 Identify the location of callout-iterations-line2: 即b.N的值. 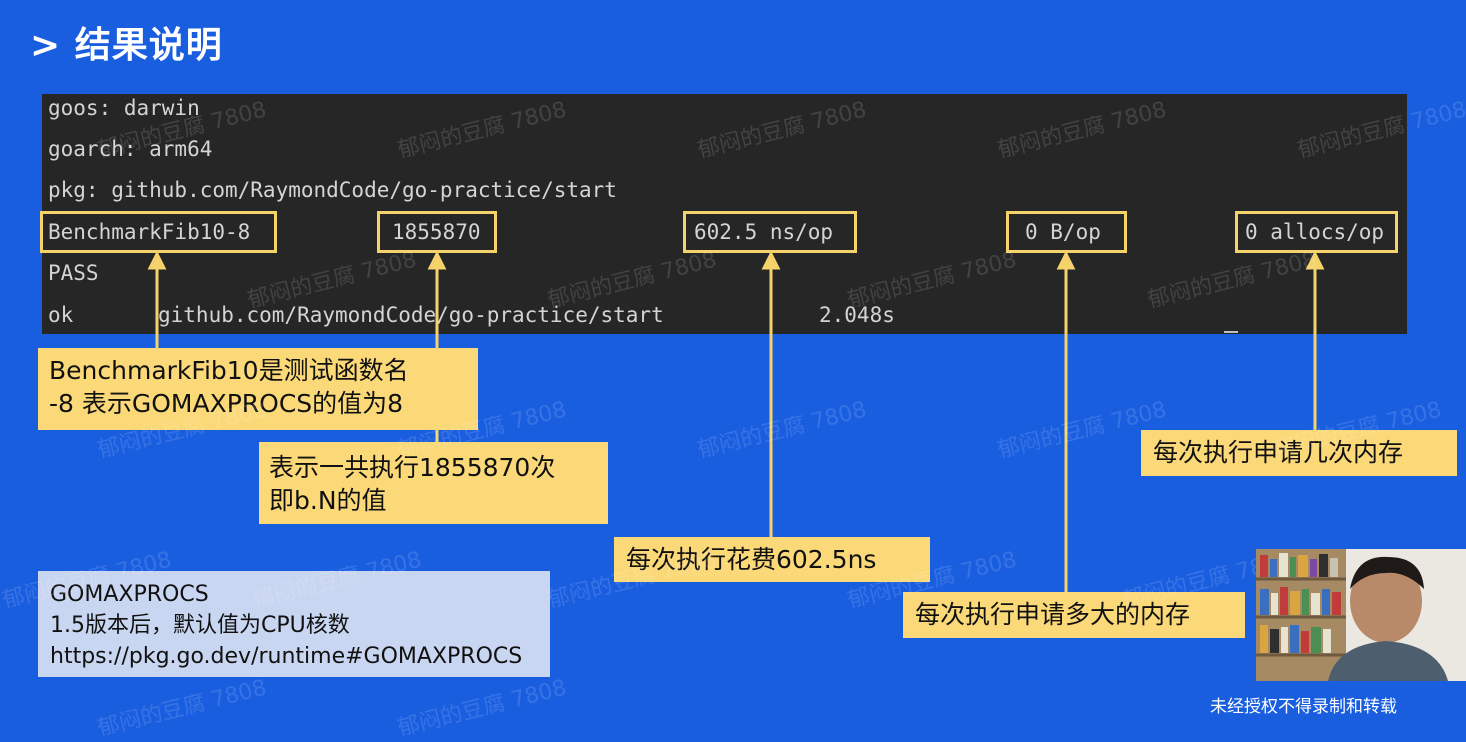
(328, 500).